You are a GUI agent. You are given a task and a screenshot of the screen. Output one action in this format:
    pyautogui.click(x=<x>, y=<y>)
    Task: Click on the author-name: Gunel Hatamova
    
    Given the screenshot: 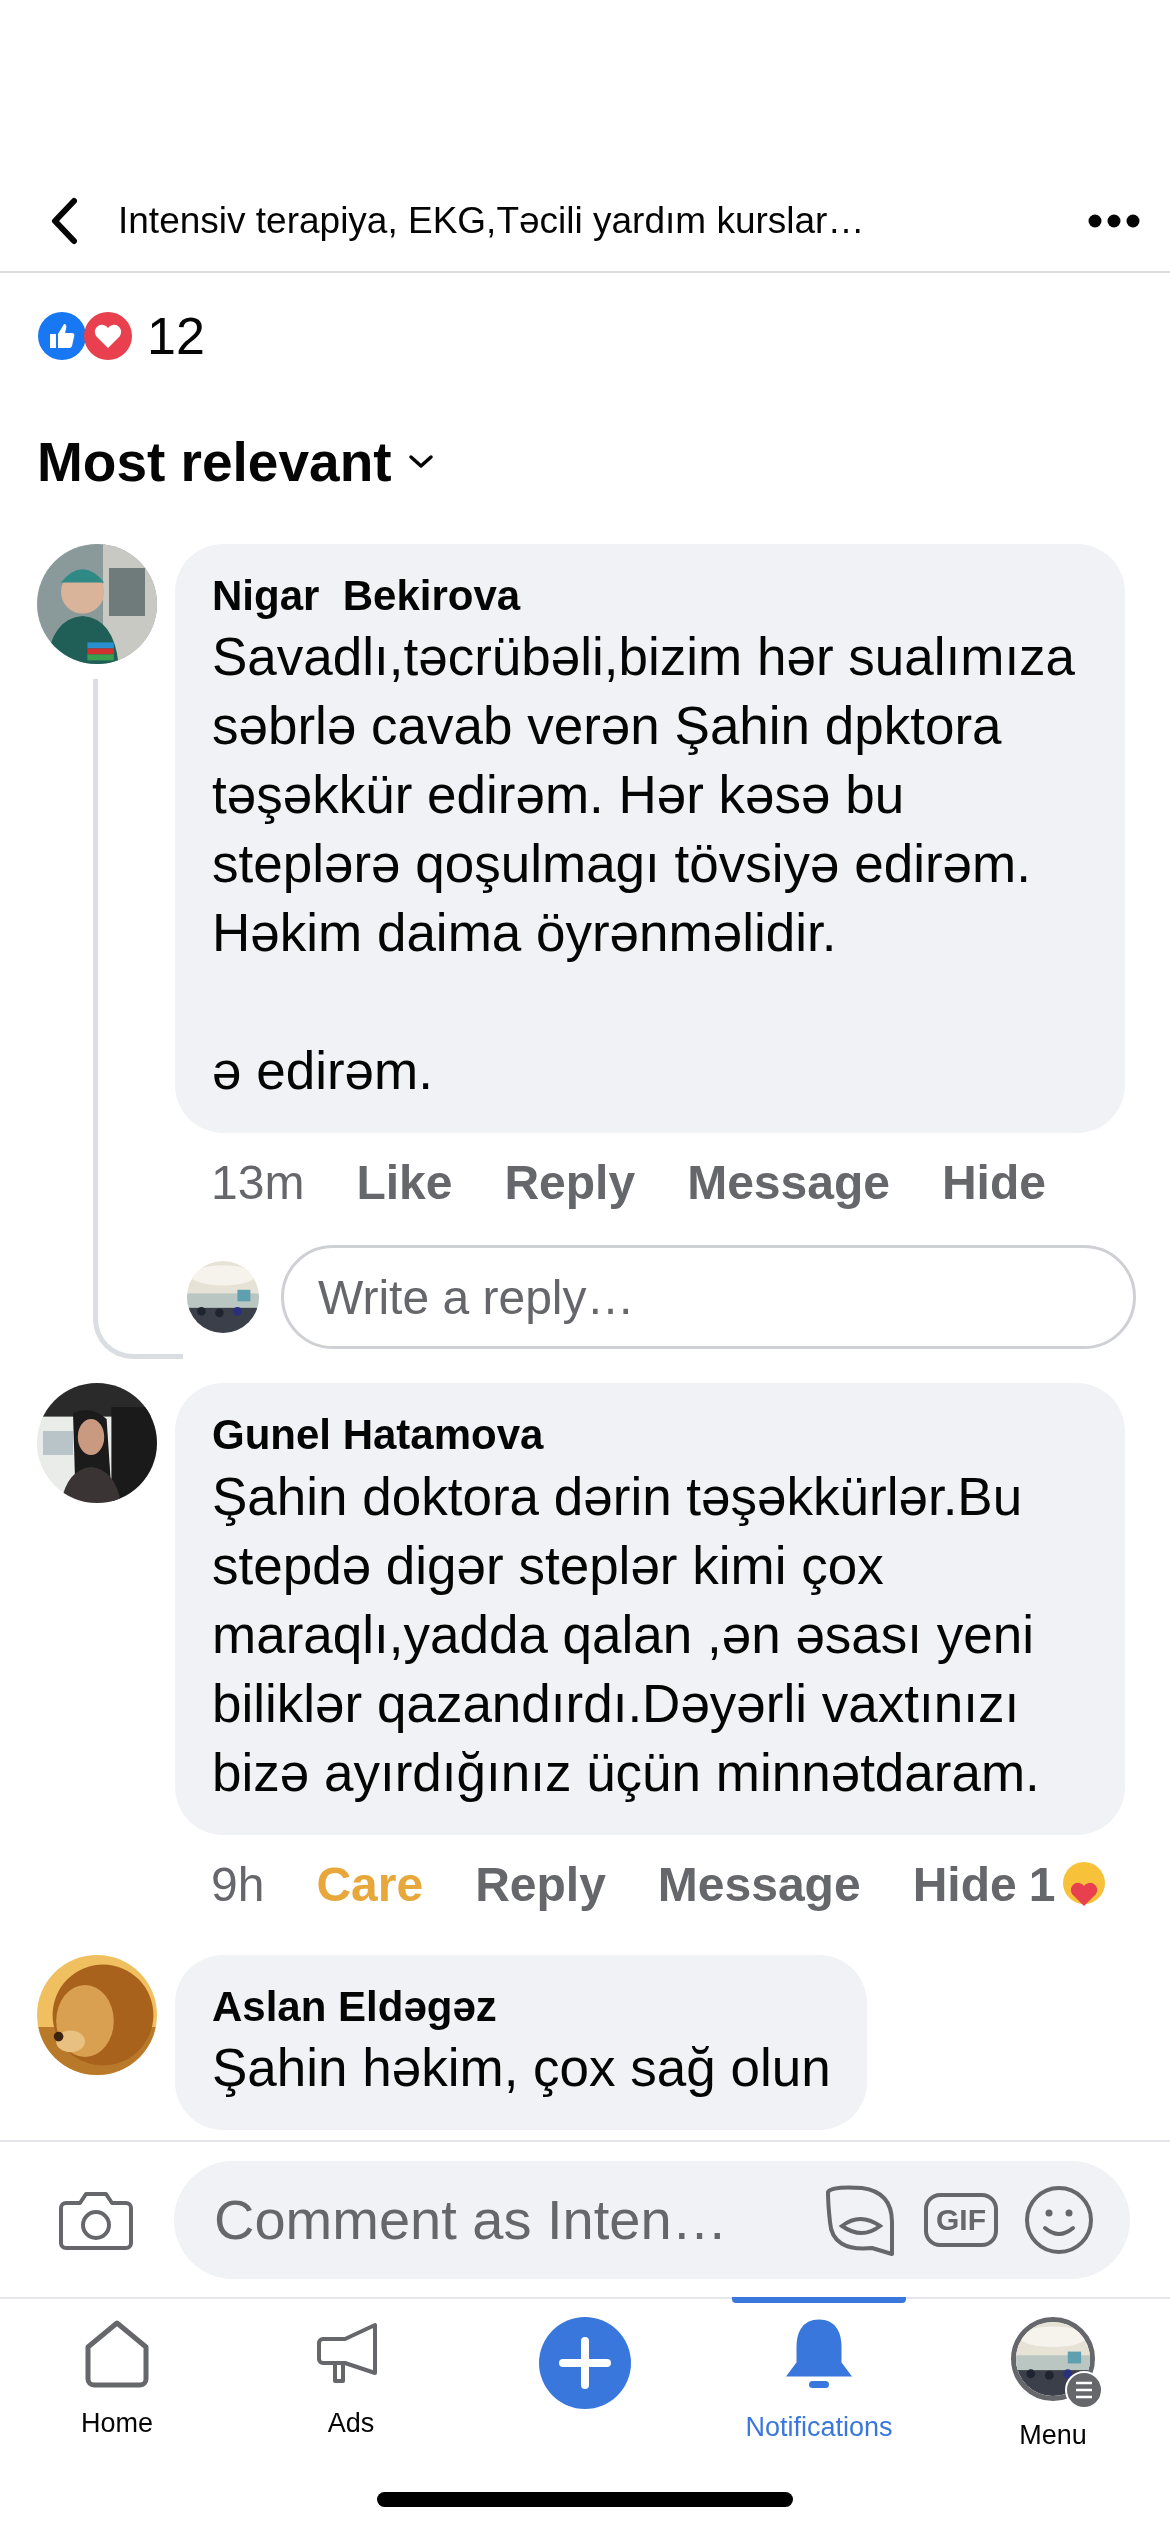 What is the action you would take?
    pyautogui.click(x=650, y=1435)
    